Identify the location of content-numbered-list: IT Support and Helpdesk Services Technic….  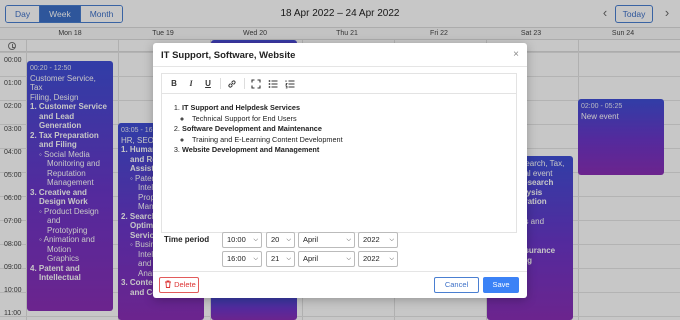
(339, 129).